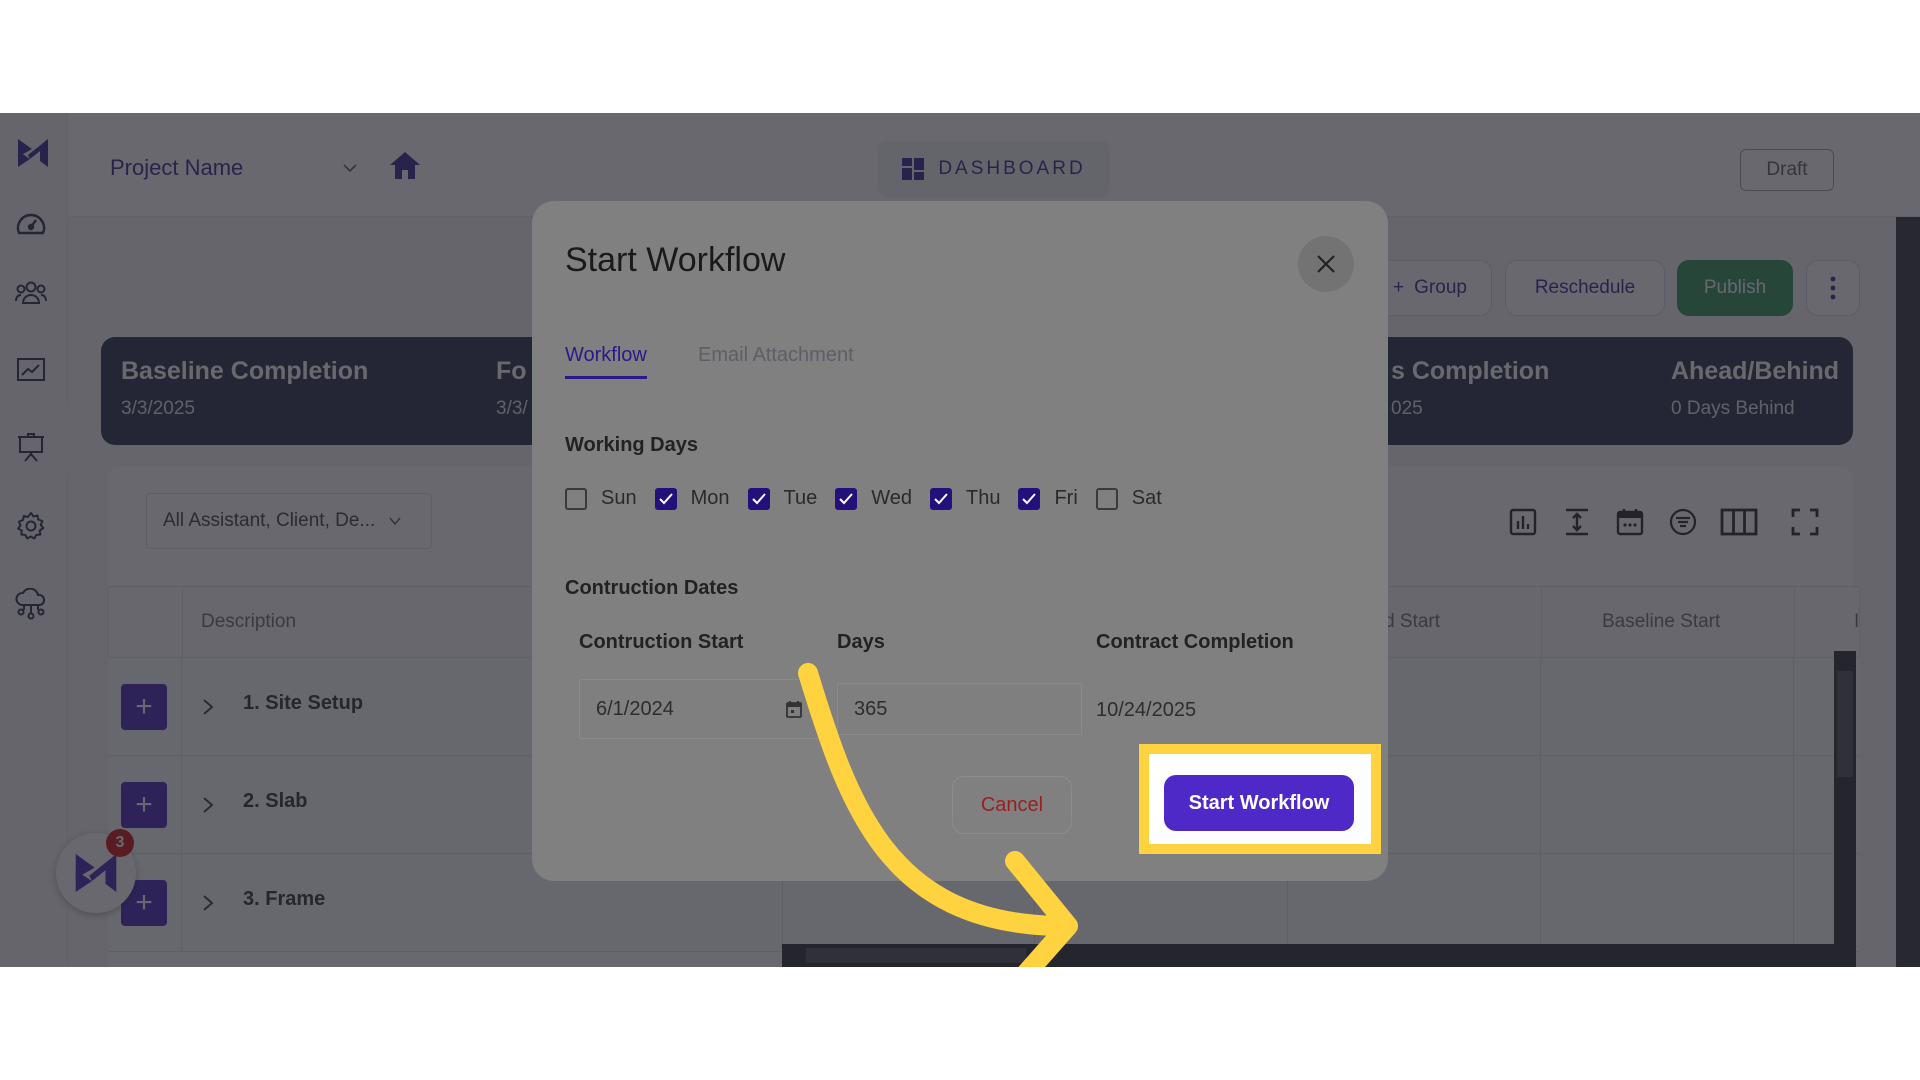  What do you see at coordinates (1146, 710) in the screenshot?
I see `contract-completion-value: 10/24/2025` at bounding box center [1146, 710].